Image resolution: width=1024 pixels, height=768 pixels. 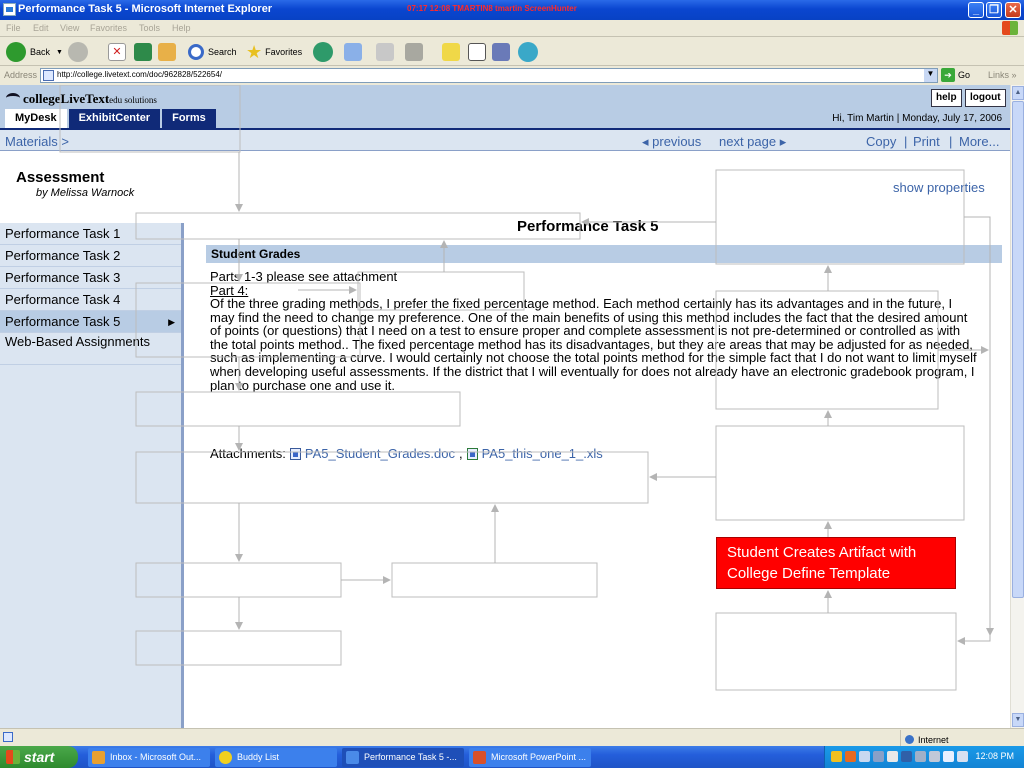 What do you see at coordinates (1013, 10) in the screenshot?
I see `close-button: ✕` at bounding box center [1013, 10].